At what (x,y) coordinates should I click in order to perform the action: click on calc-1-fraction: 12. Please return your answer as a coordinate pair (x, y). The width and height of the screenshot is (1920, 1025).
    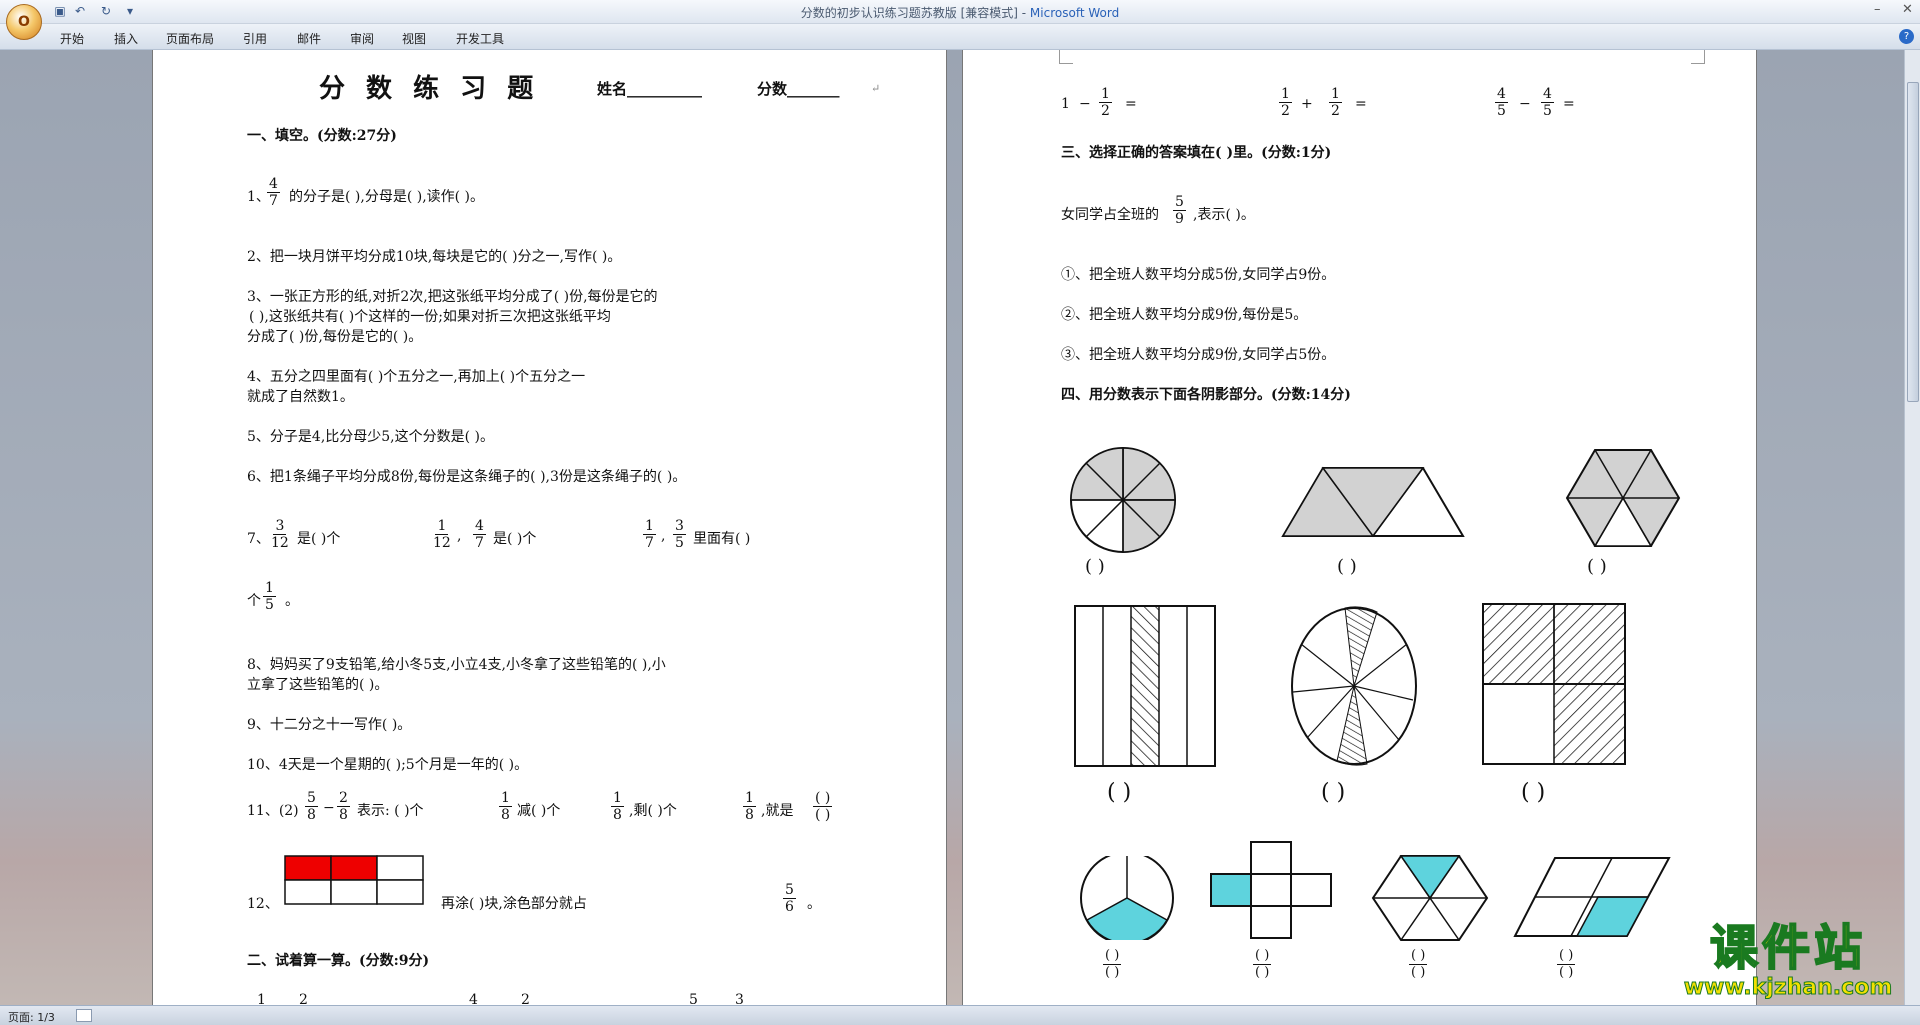
    Looking at the image, I should click on (1105, 102).